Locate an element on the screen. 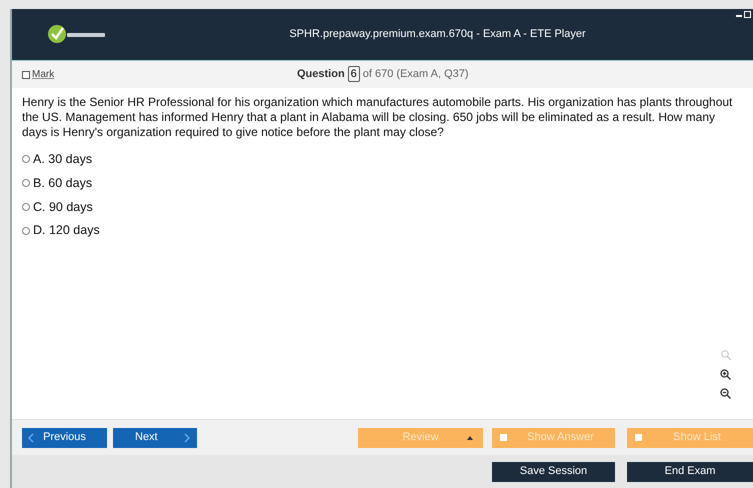 Image resolution: width=753 pixels, height=488 pixels. save-session-button: Save Session is located at coordinates (553, 472).